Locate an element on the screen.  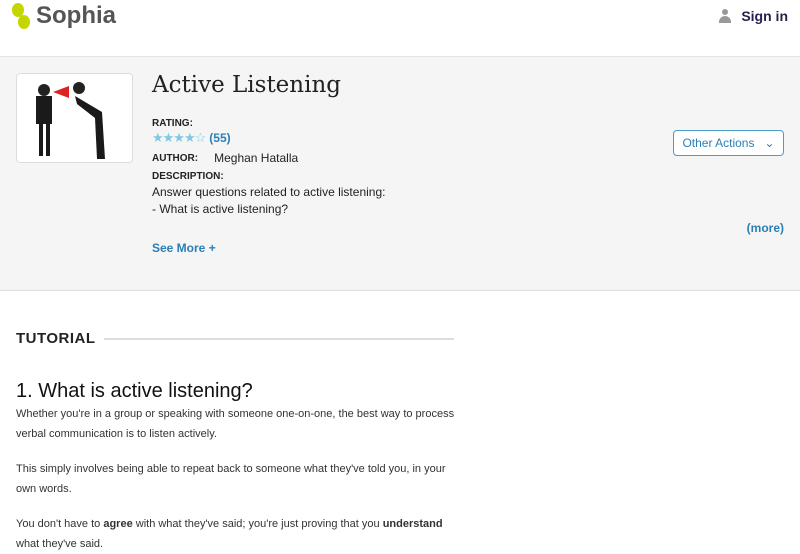
emphasis: agree is located at coordinates (118, 524).